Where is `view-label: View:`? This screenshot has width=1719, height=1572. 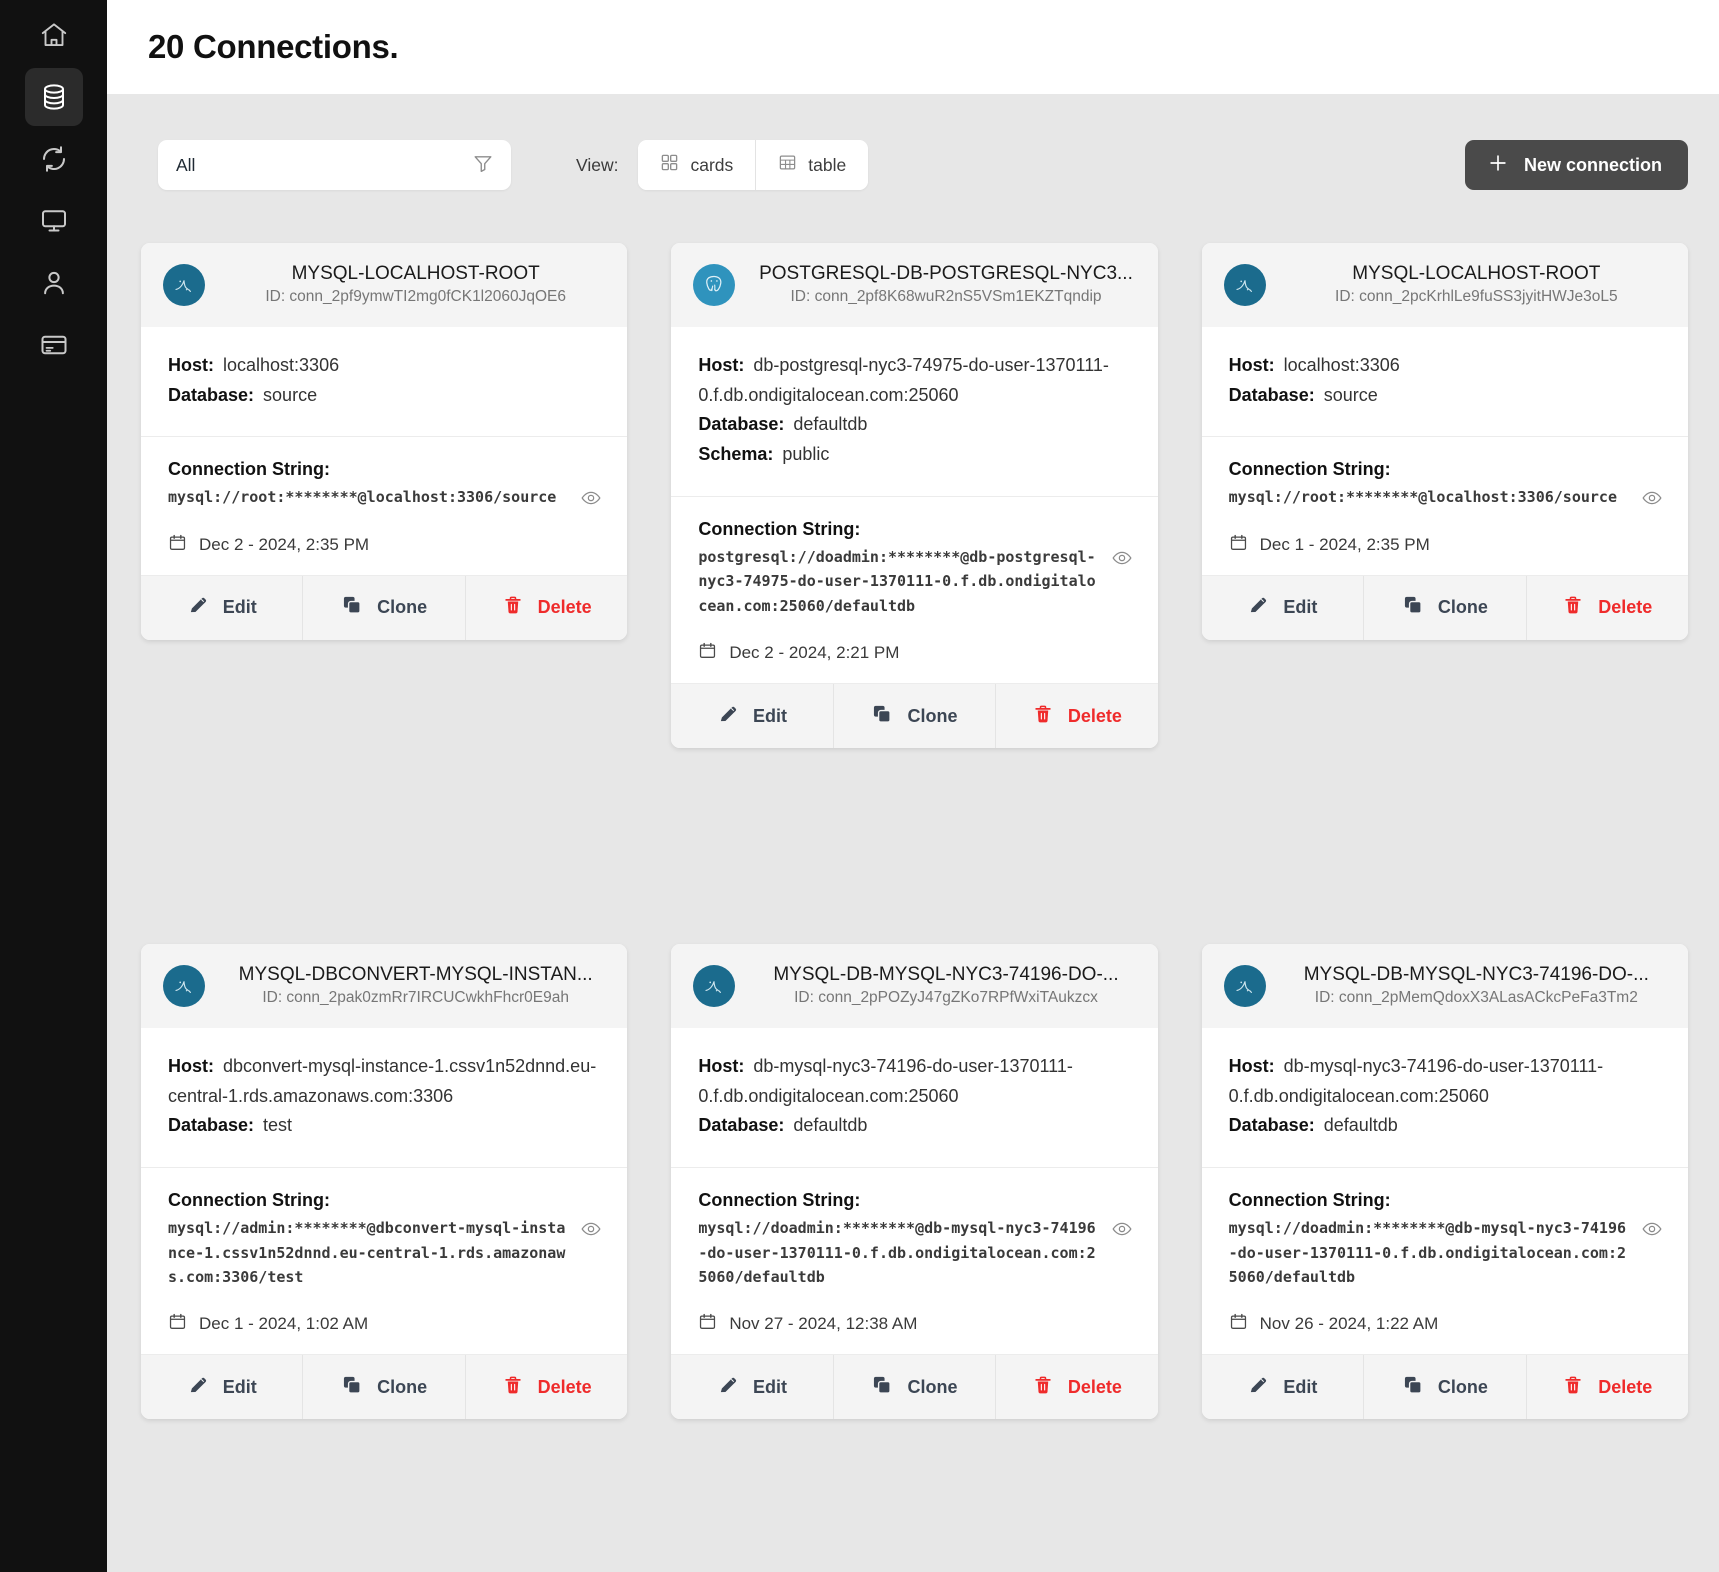 view-label: View: is located at coordinates (597, 164).